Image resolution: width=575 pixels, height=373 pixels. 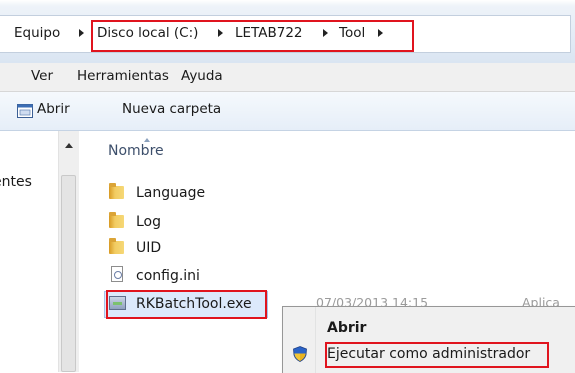 What do you see at coordinates (171, 109) in the screenshot?
I see `new-folder-button: Nueva carpeta` at bounding box center [171, 109].